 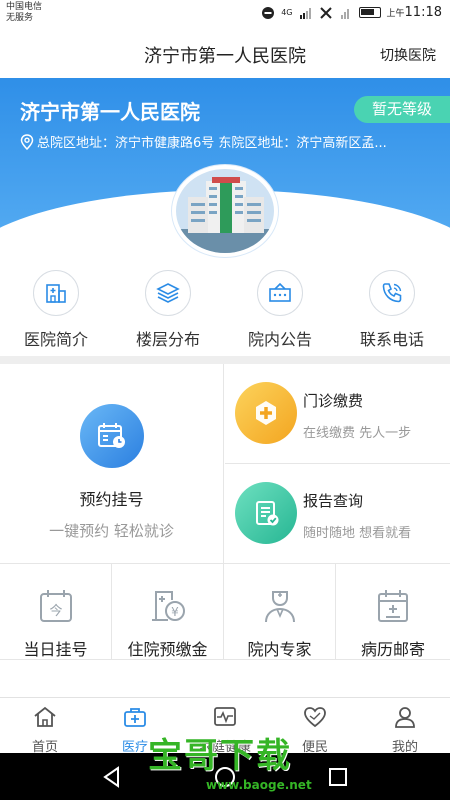 I want to click on quick-item-notice: 院内公告, so click(x=280, y=310).